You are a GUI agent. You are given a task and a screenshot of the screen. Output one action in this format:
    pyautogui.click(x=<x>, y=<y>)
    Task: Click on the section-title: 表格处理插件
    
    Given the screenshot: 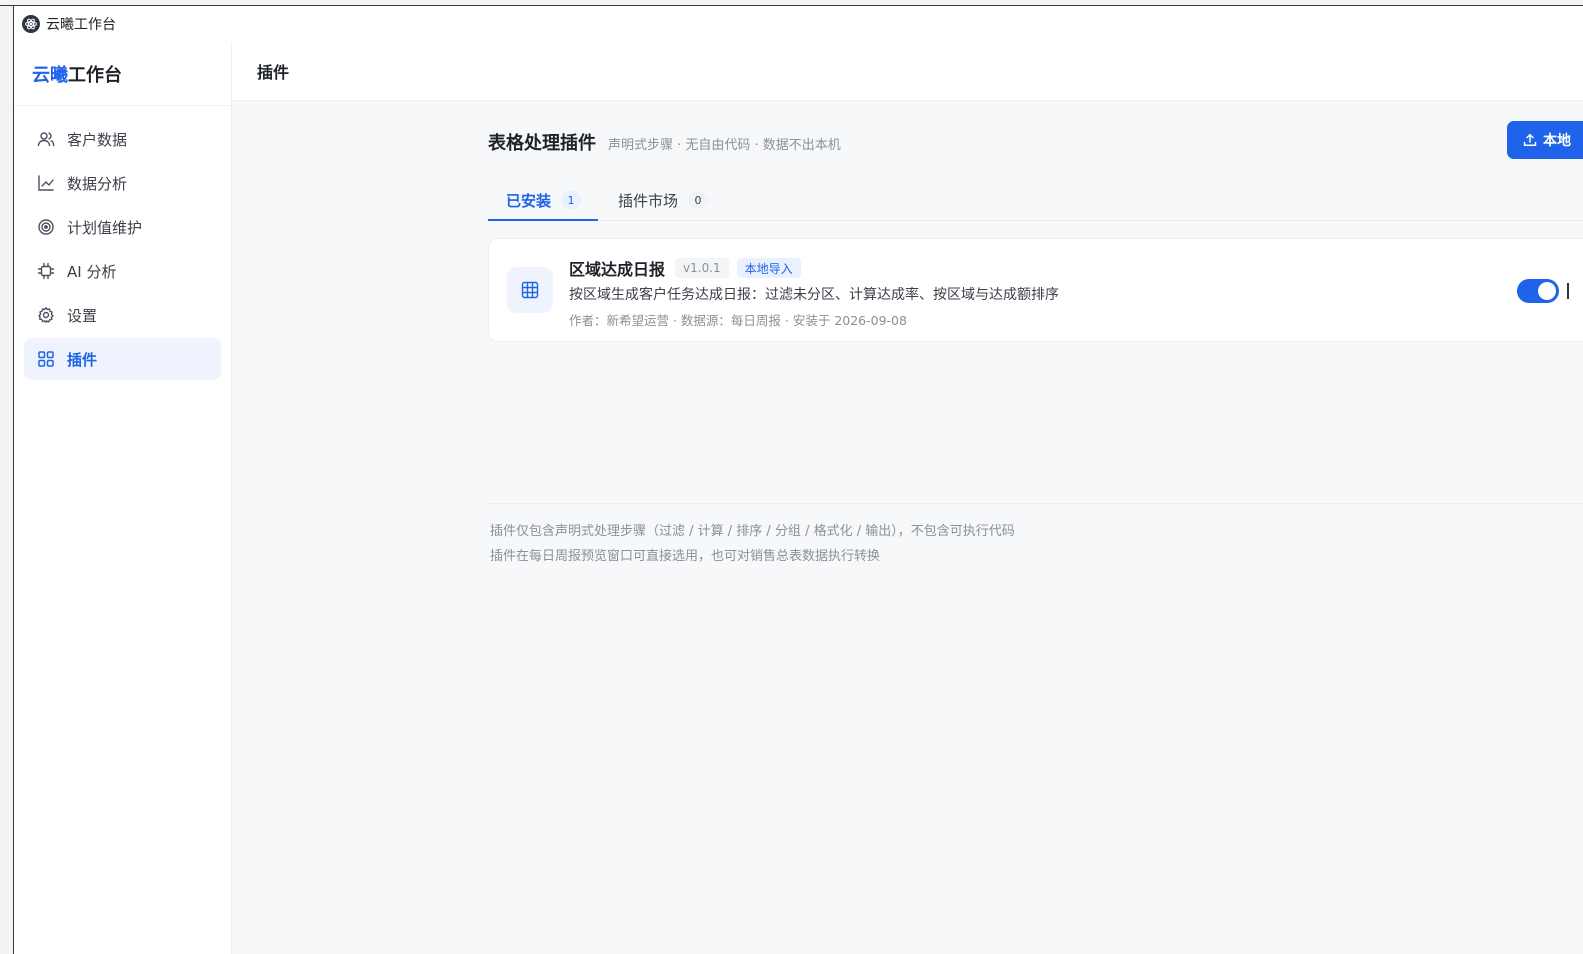 What is the action you would take?
    pyautogui.click(x=542, y=143)
    